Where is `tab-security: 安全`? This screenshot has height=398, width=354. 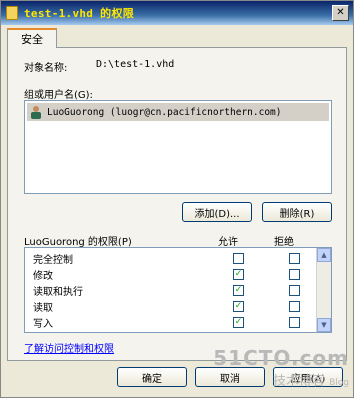 tab-security: 安全 is located at coordinates (32, 38).